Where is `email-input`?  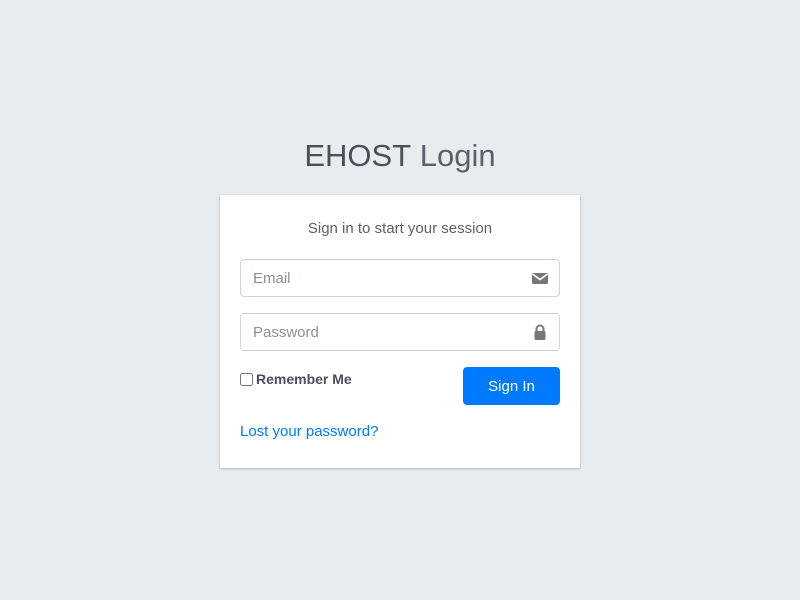
email-input is located at coordinates (381, 278).